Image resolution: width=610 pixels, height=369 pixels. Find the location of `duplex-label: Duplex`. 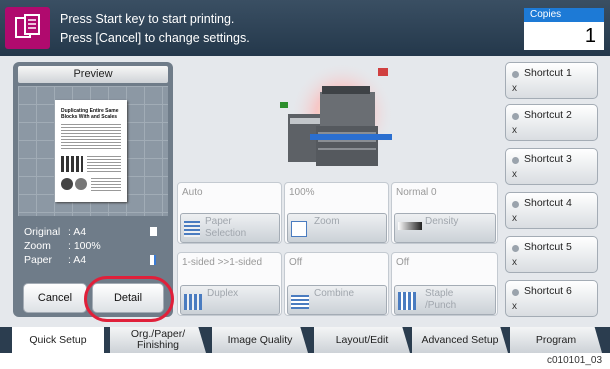

duplex-label: Duplex is located at coordinates (223, 293).